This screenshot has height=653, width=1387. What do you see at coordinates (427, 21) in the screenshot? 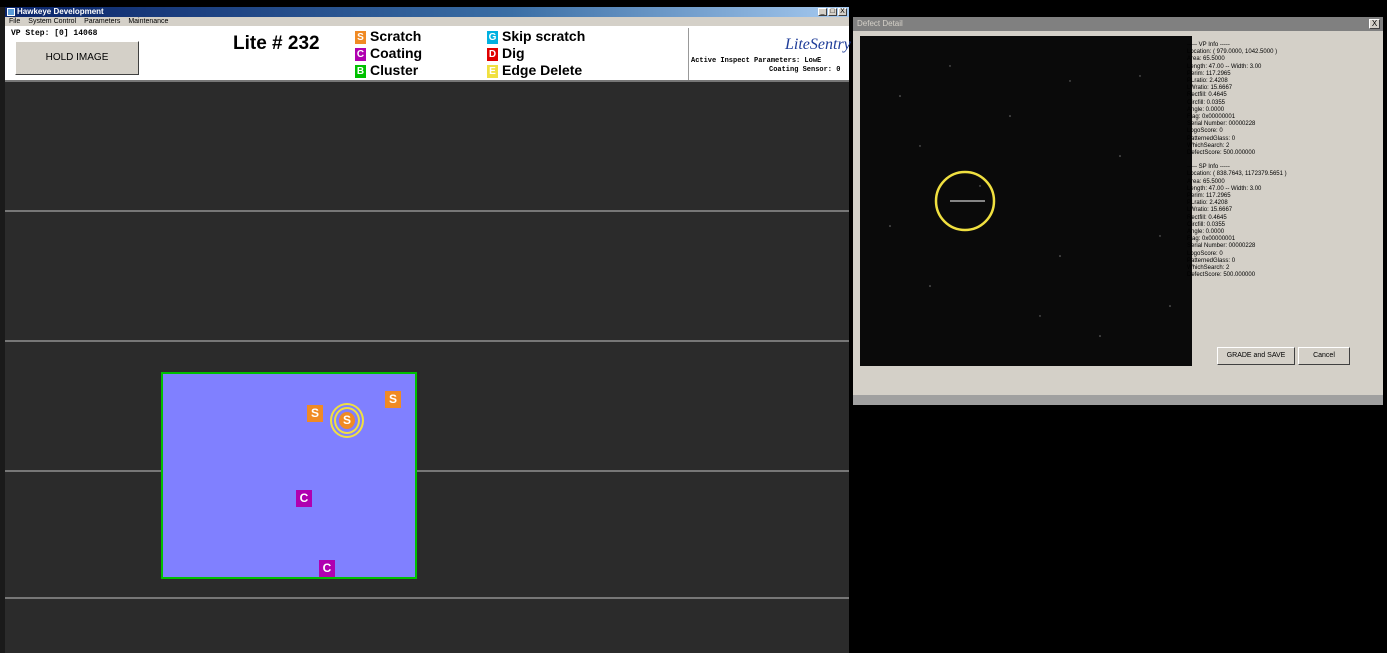
I see `menu-bar: File System Control Parameters Maintenance` at bounding box center [427, 21].